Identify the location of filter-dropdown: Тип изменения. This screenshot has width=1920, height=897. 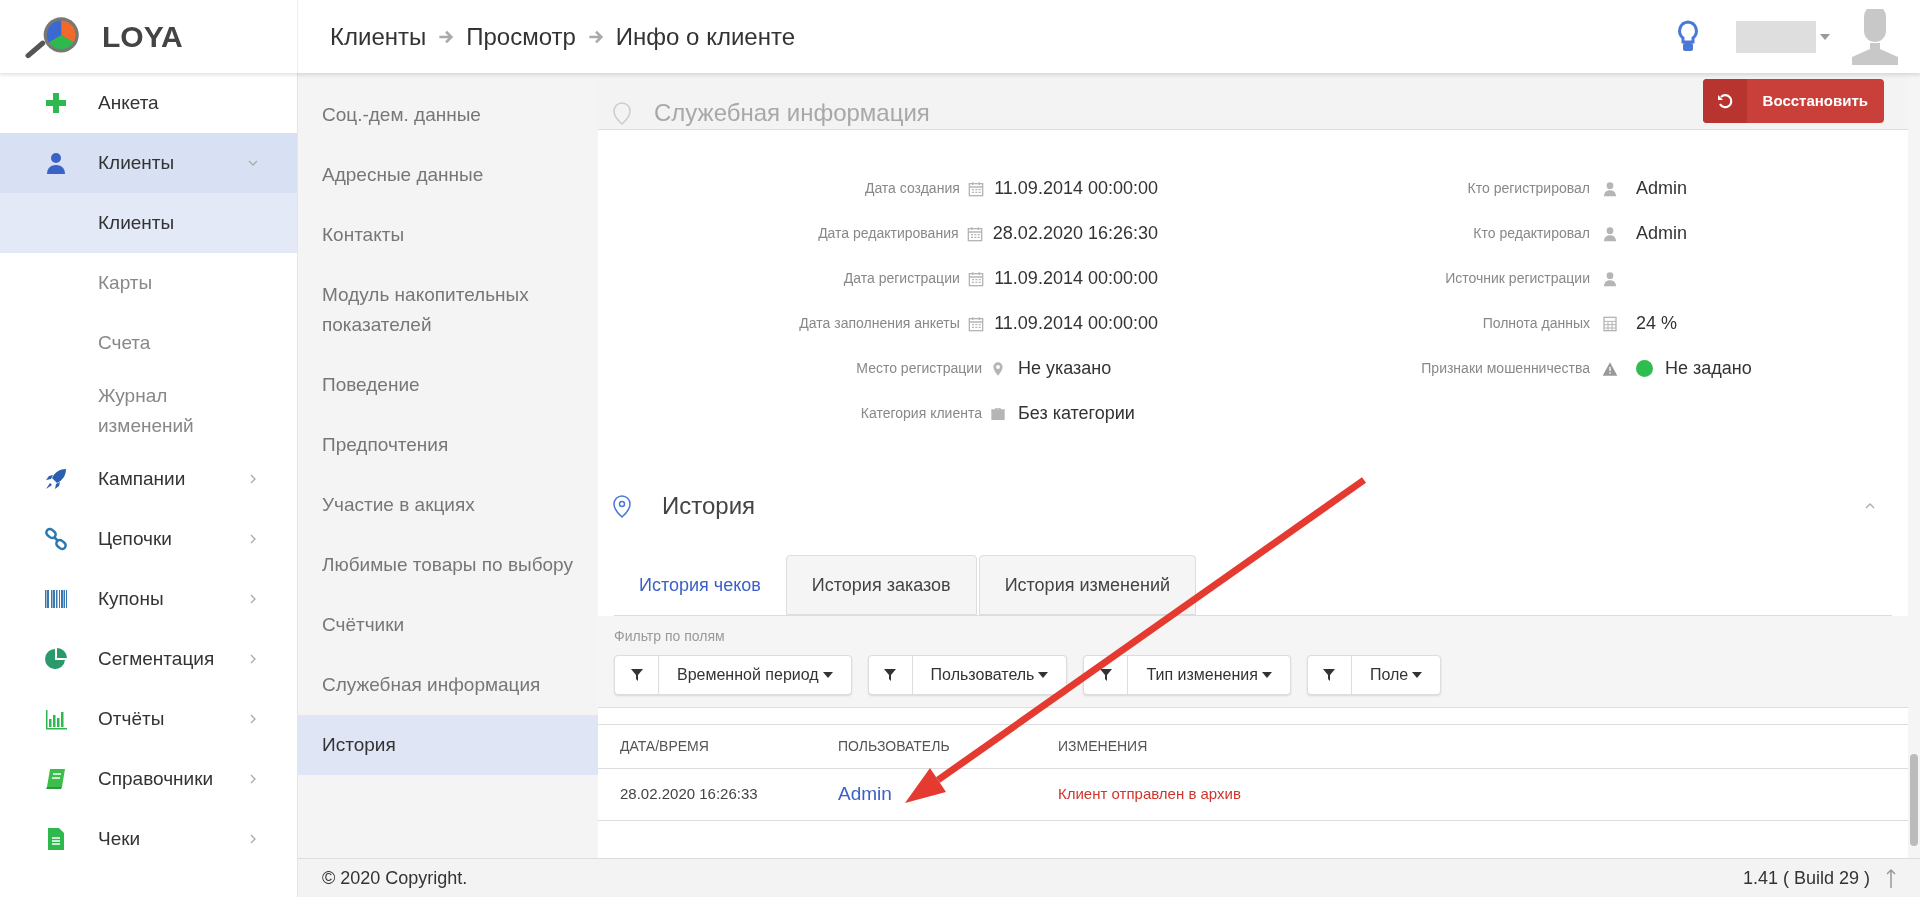
(1187, 675).